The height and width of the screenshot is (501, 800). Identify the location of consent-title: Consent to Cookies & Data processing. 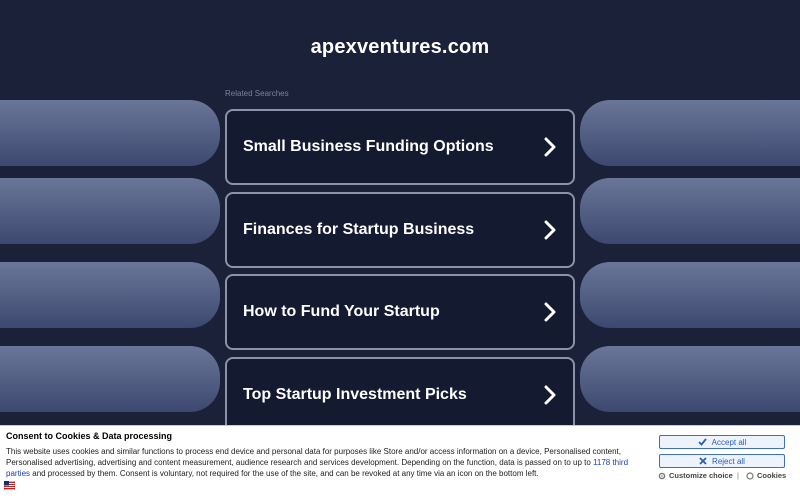
(89, 436).